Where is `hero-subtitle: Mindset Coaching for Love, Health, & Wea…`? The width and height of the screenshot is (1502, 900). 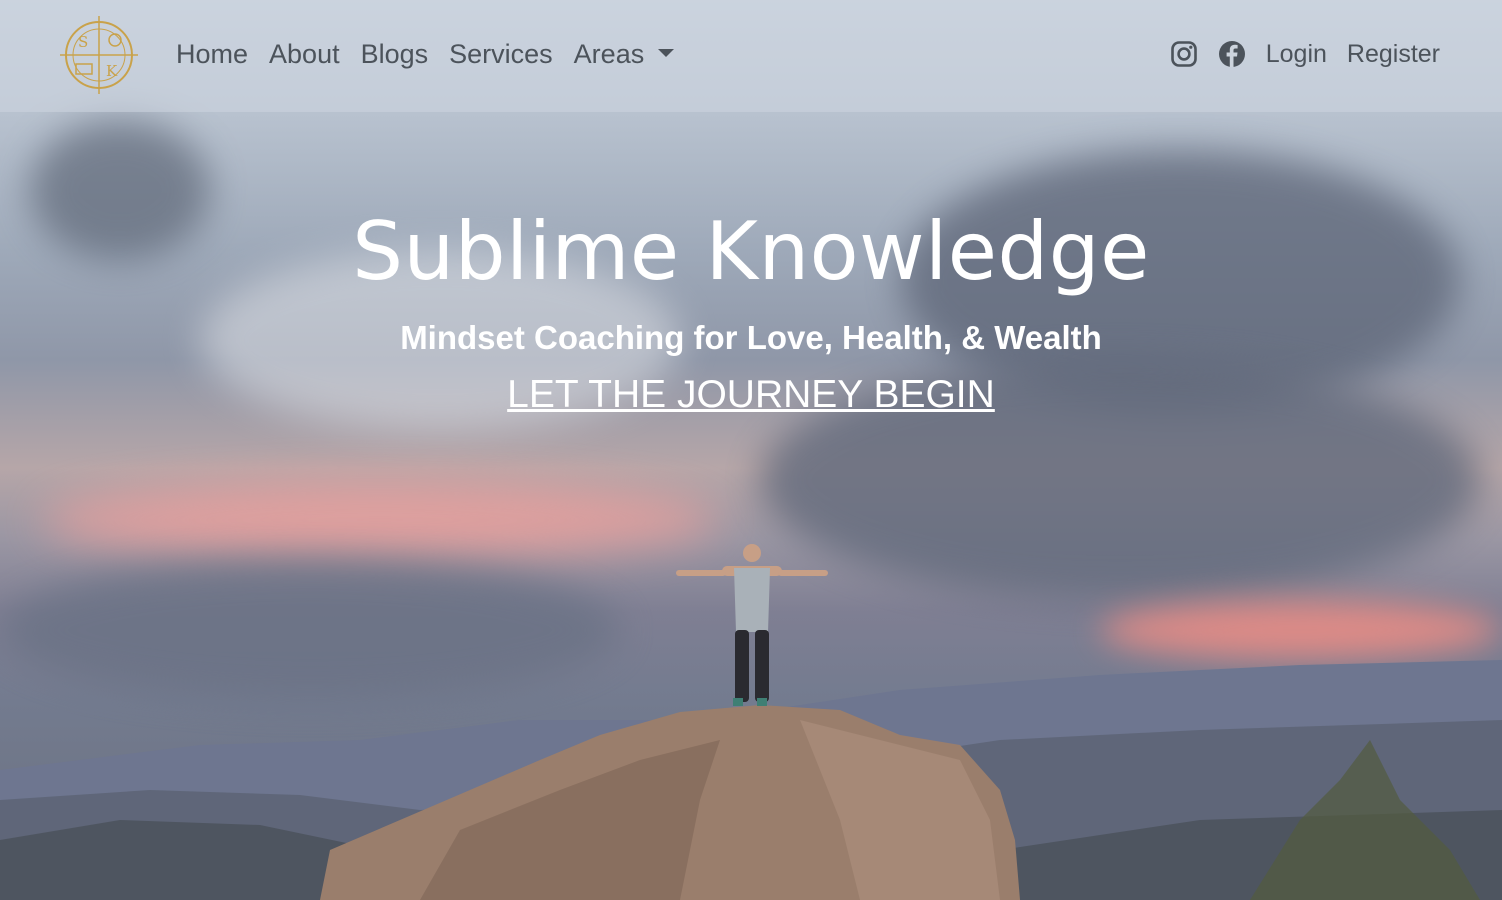 hero-subtitle: Mindset Coaching for Love, Health, & Wea… is located at coordinates (751, 337).